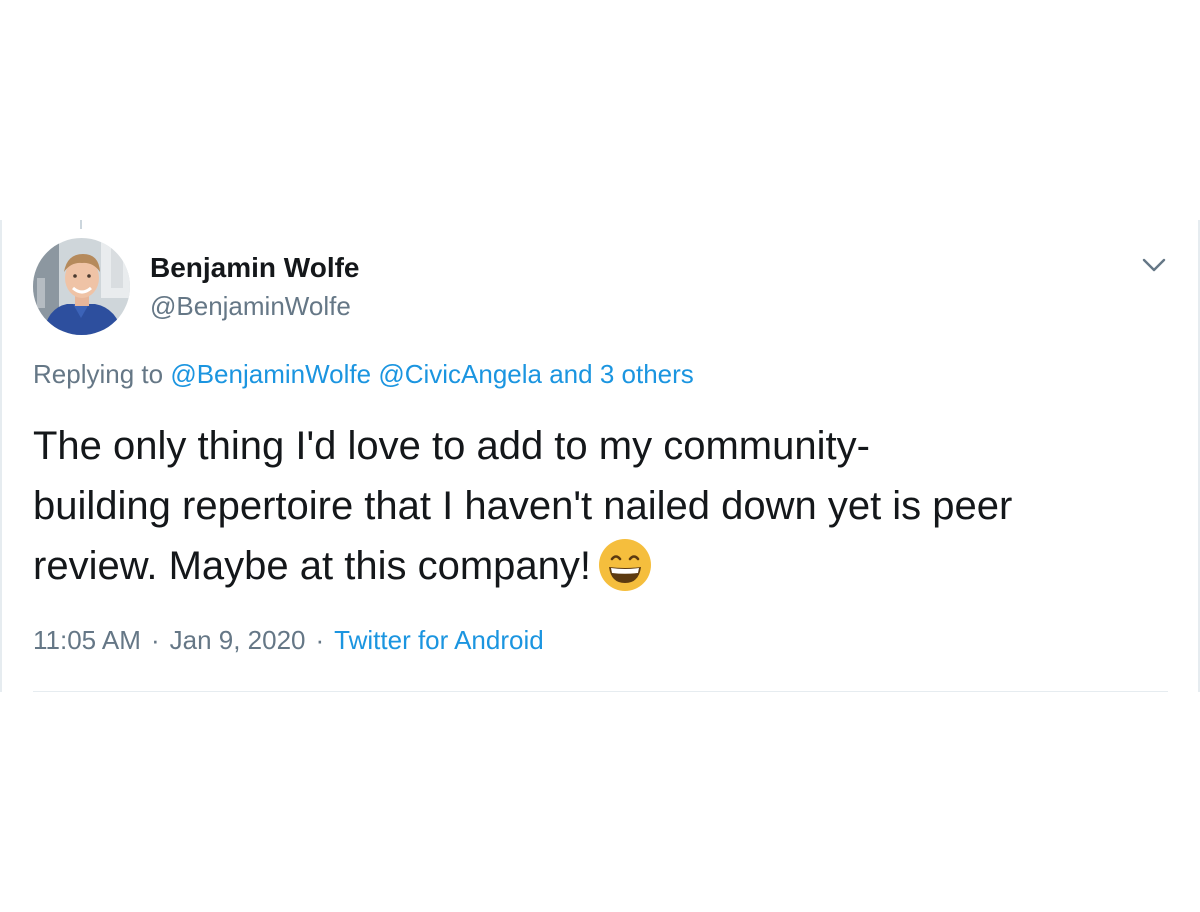  Describe the element at coordinates (250, 306) in the screenshot. I see `author-handle: @BenjaminWolfe` at that location.